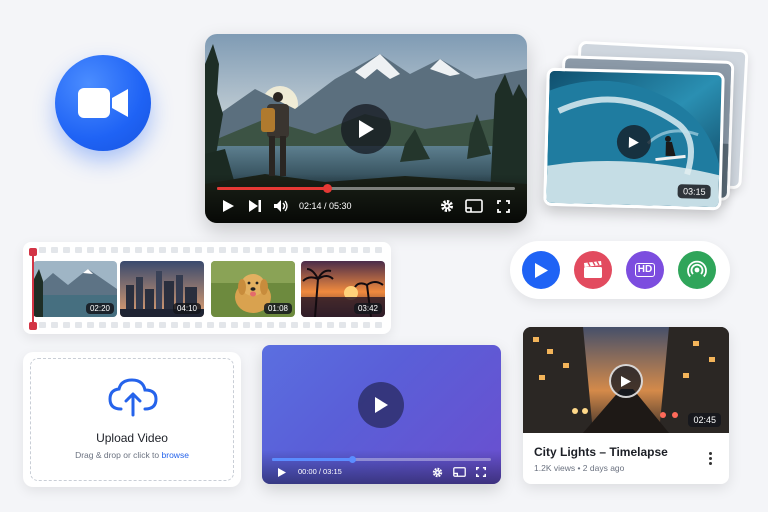  Describe the element at coordinates (133, 399) in the screenshot. I see `cloud-upload-icon` at that location.